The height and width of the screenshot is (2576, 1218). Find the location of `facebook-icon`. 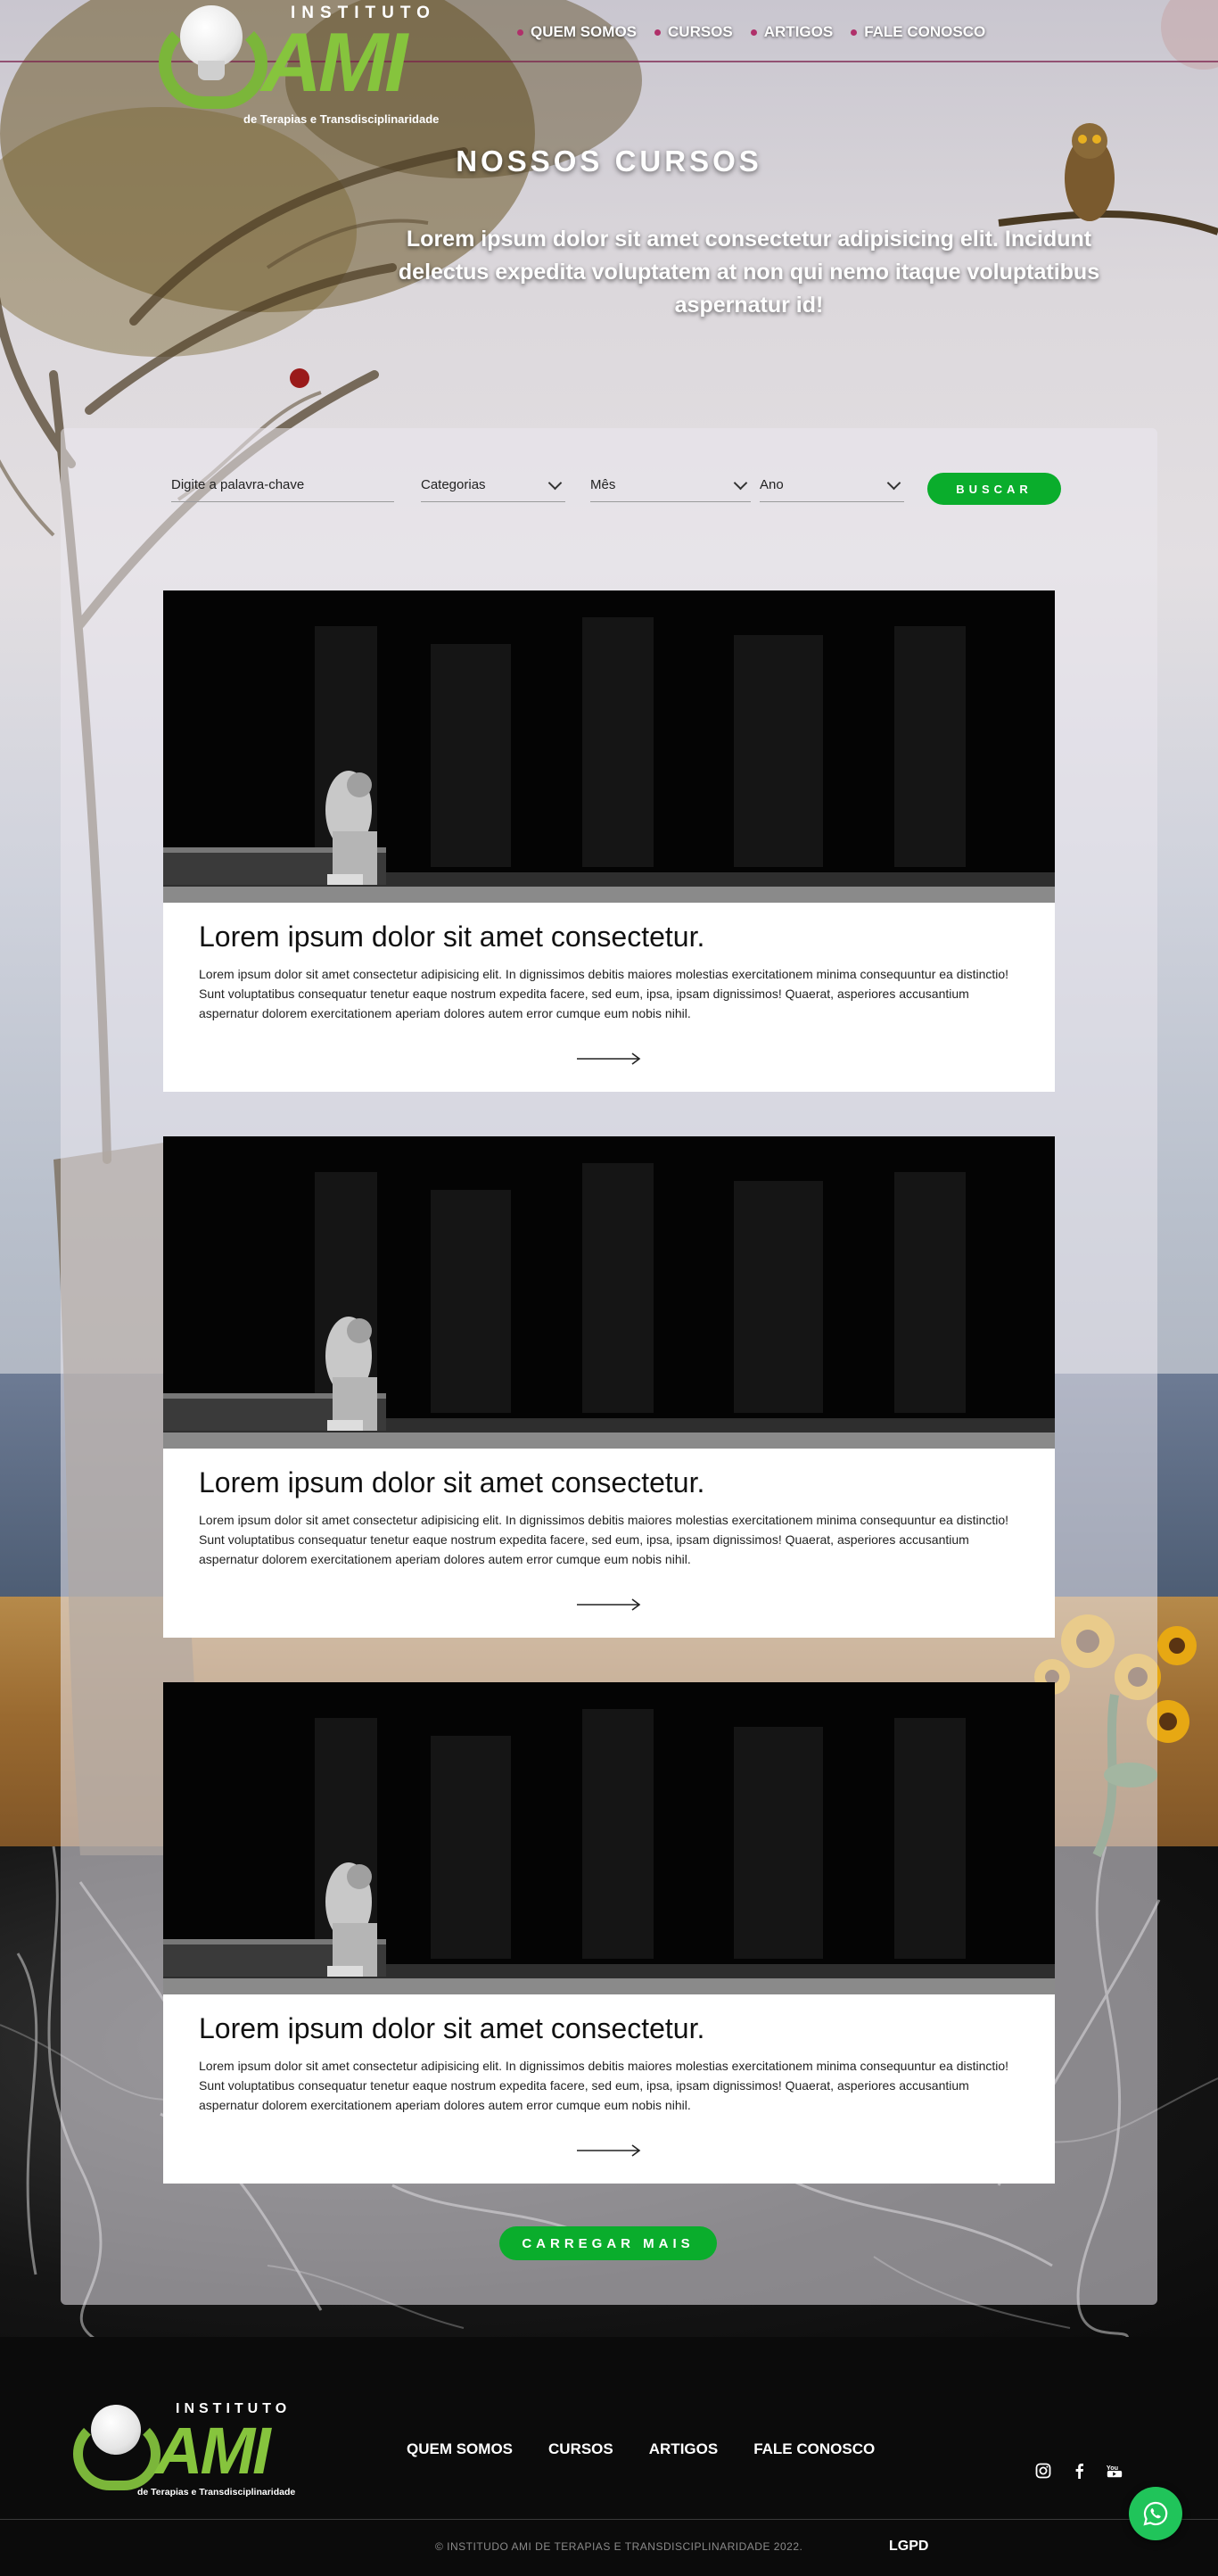

facebook-icon is located at coordinates (1079, 2471).